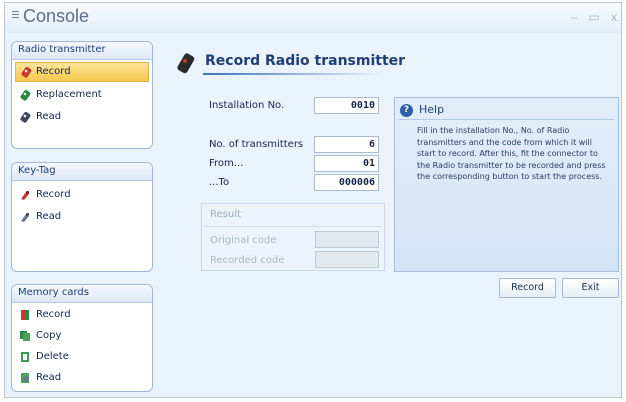 The width and height of the screenshot is (626, 402). I want to click on page-title: Record Radio transmitter, so click(305, 61).